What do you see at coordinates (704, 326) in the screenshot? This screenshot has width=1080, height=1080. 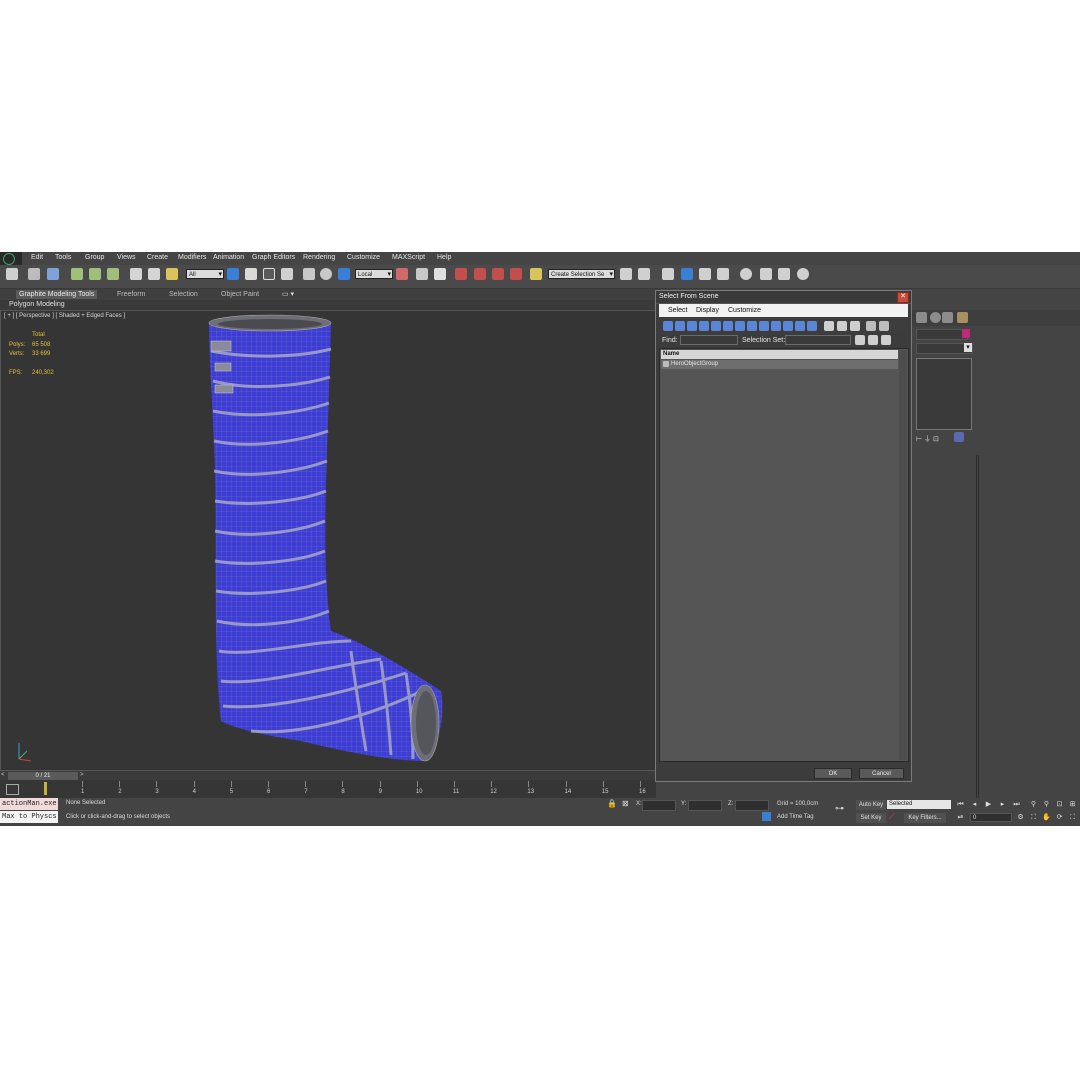 I see `display-cameras-icon` at bounding box center [704, 326].